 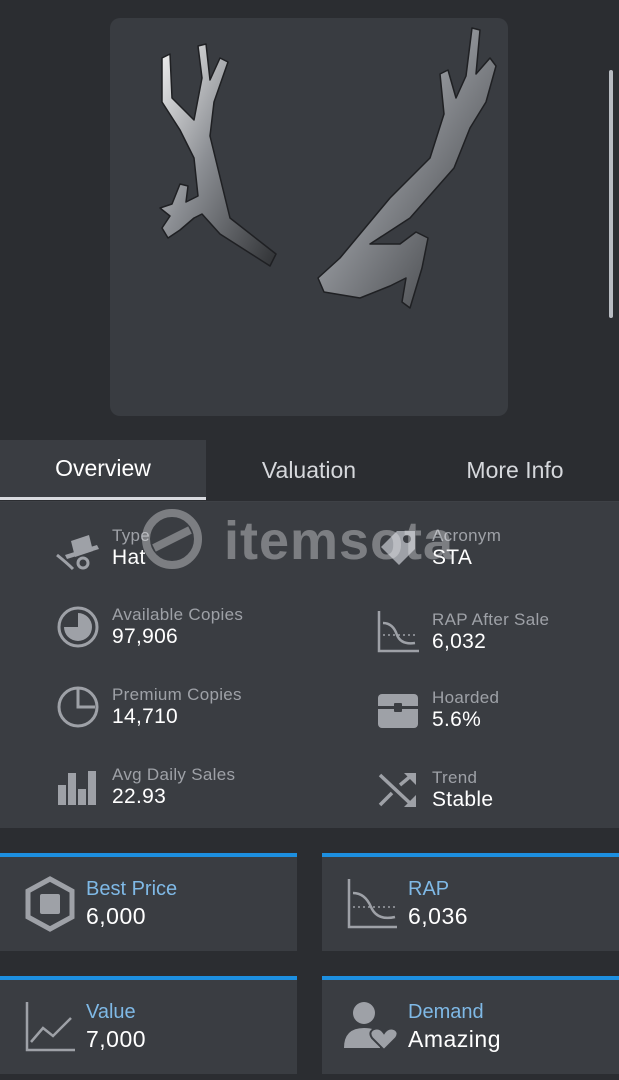 I want to click on card-best-price: Best Price 6,000, so click(x=148, y=902).